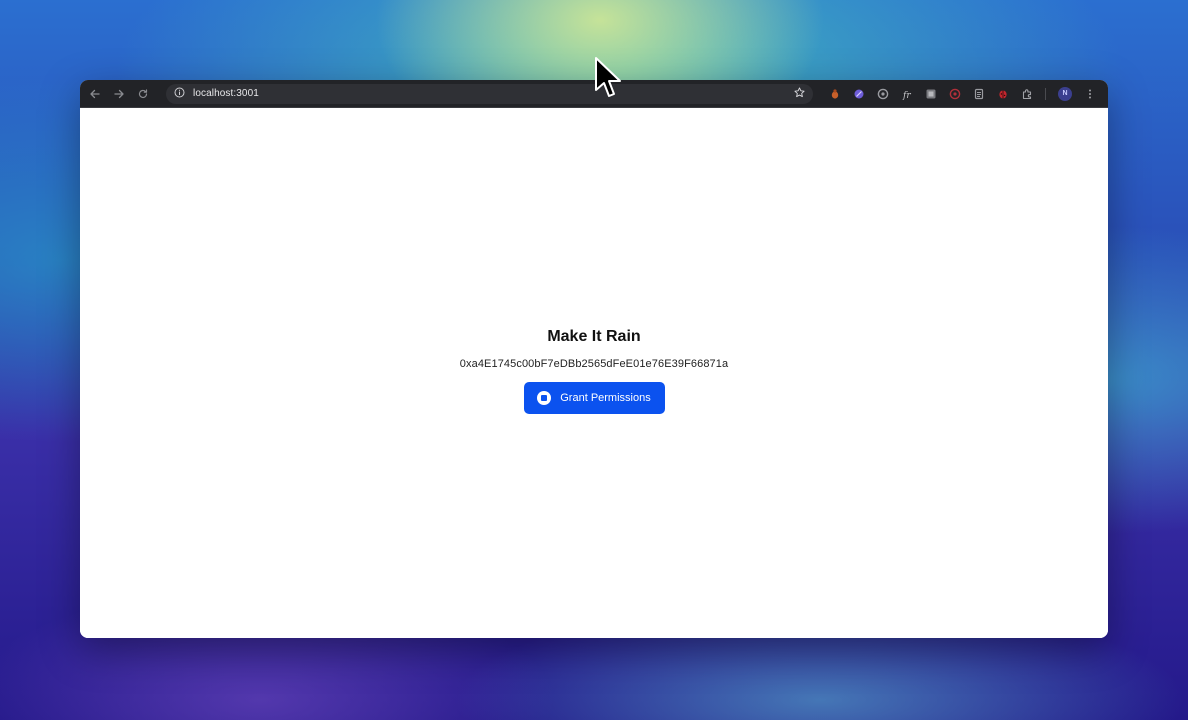 This screenshot has width=1188, height=720. I want to click on mouse-cursor-icon, so click(608, 78).